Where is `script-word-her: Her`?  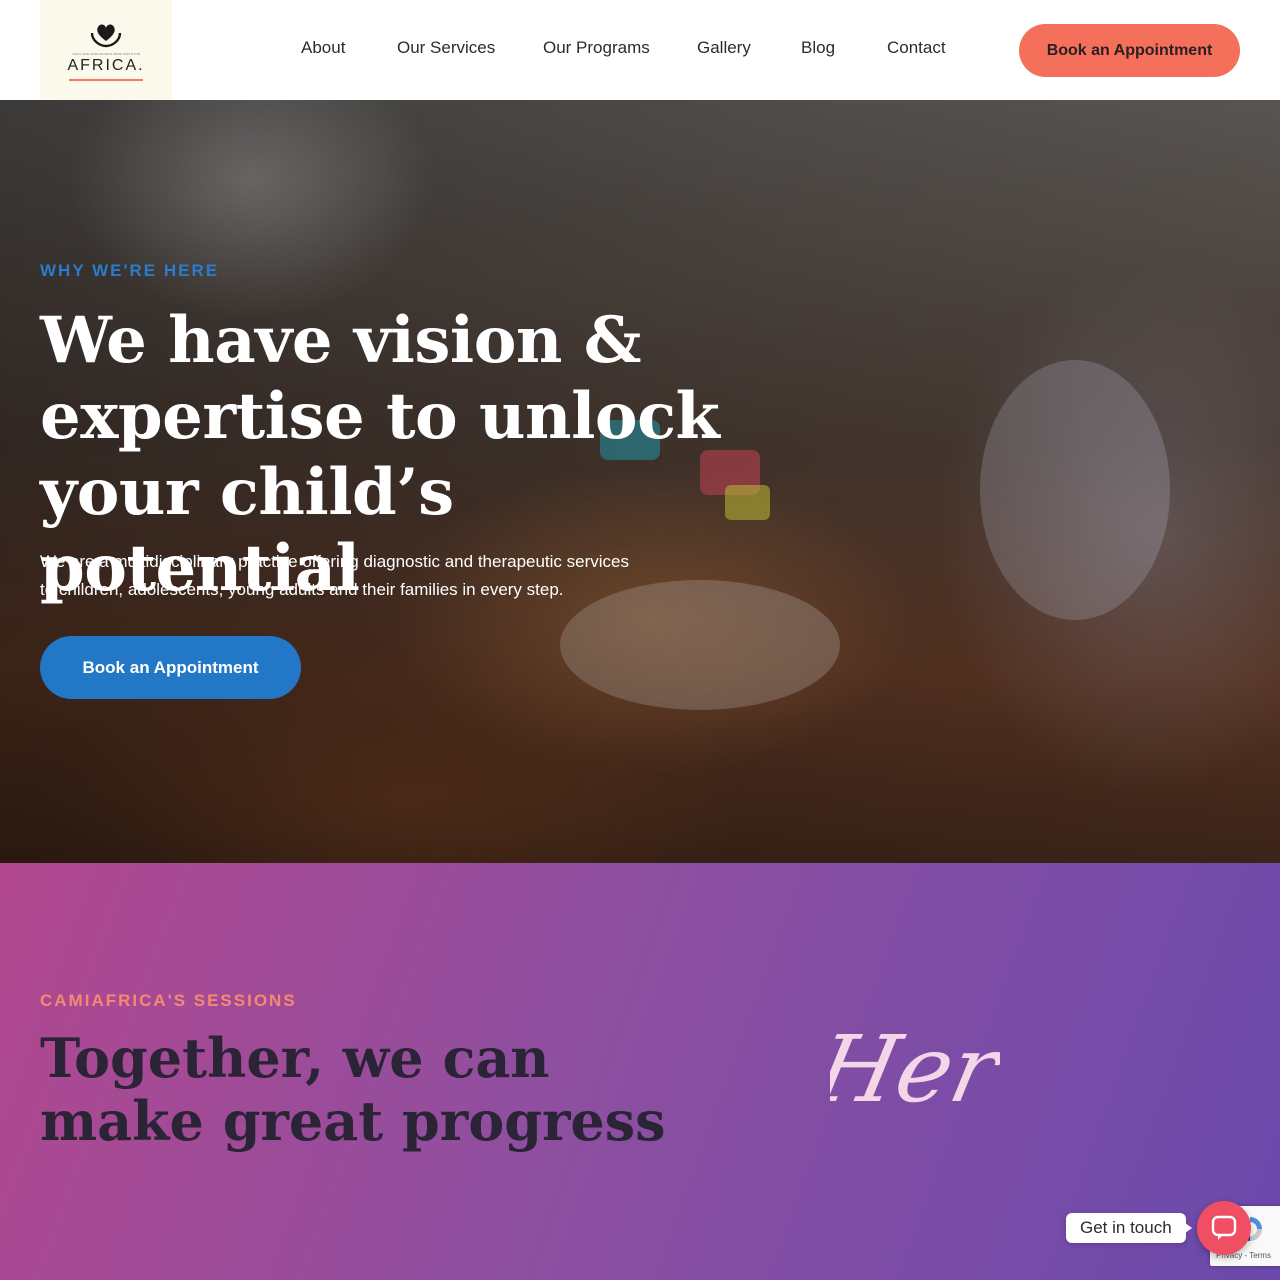
script-word-her: Her is located at coordinates (915, 1069).